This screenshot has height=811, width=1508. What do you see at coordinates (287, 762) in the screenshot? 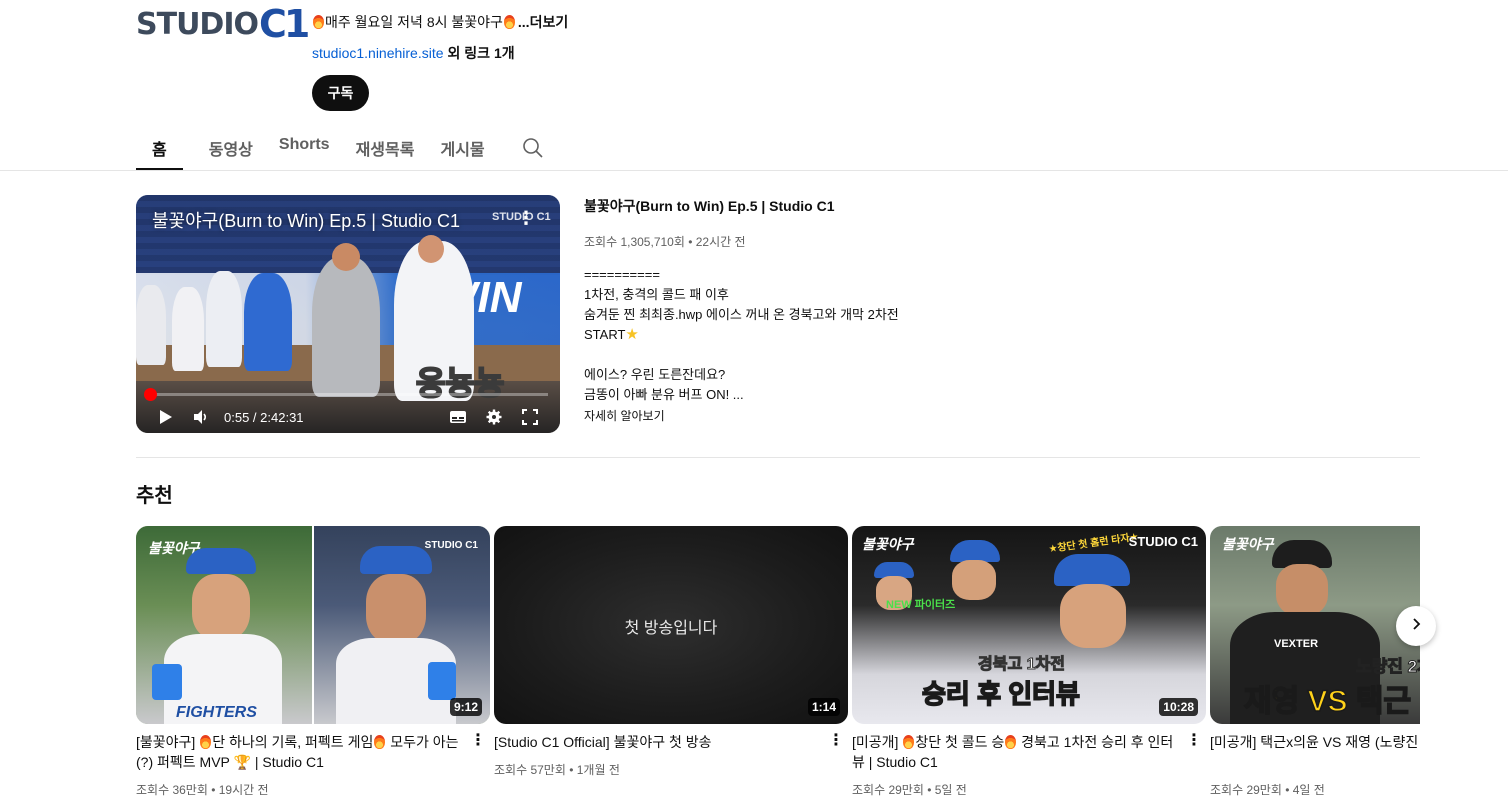
I see `video-title-part: | Studio C1` at bounding box center [287, 762].